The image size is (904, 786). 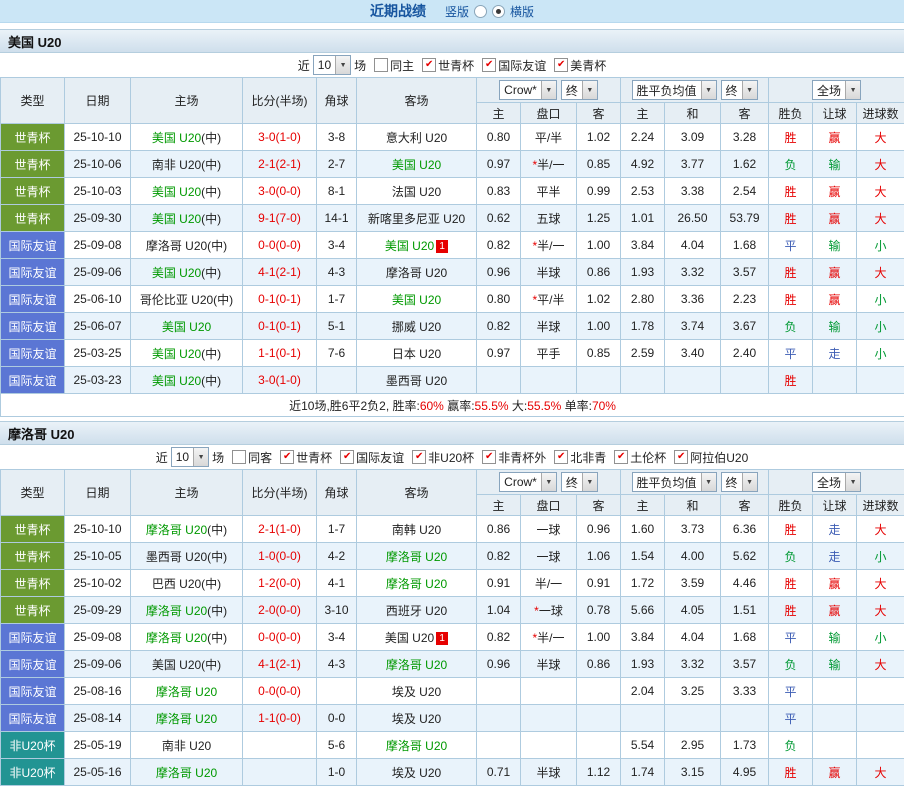 What do you see at coordinates (643, 353) in the screenshot?
I see `avg-home-cell: 2.59` at bounding box center [643, 353].